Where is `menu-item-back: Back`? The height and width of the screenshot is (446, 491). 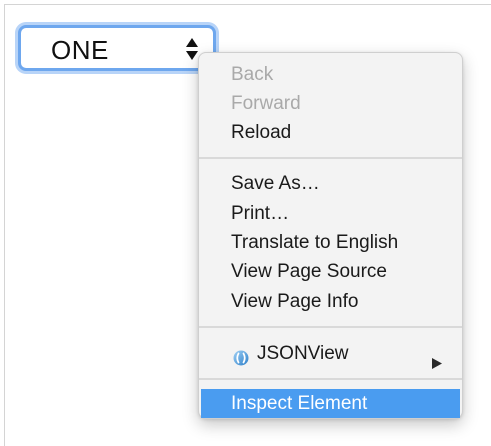
menu-item-back: Back is located at coordinates (330, 74).